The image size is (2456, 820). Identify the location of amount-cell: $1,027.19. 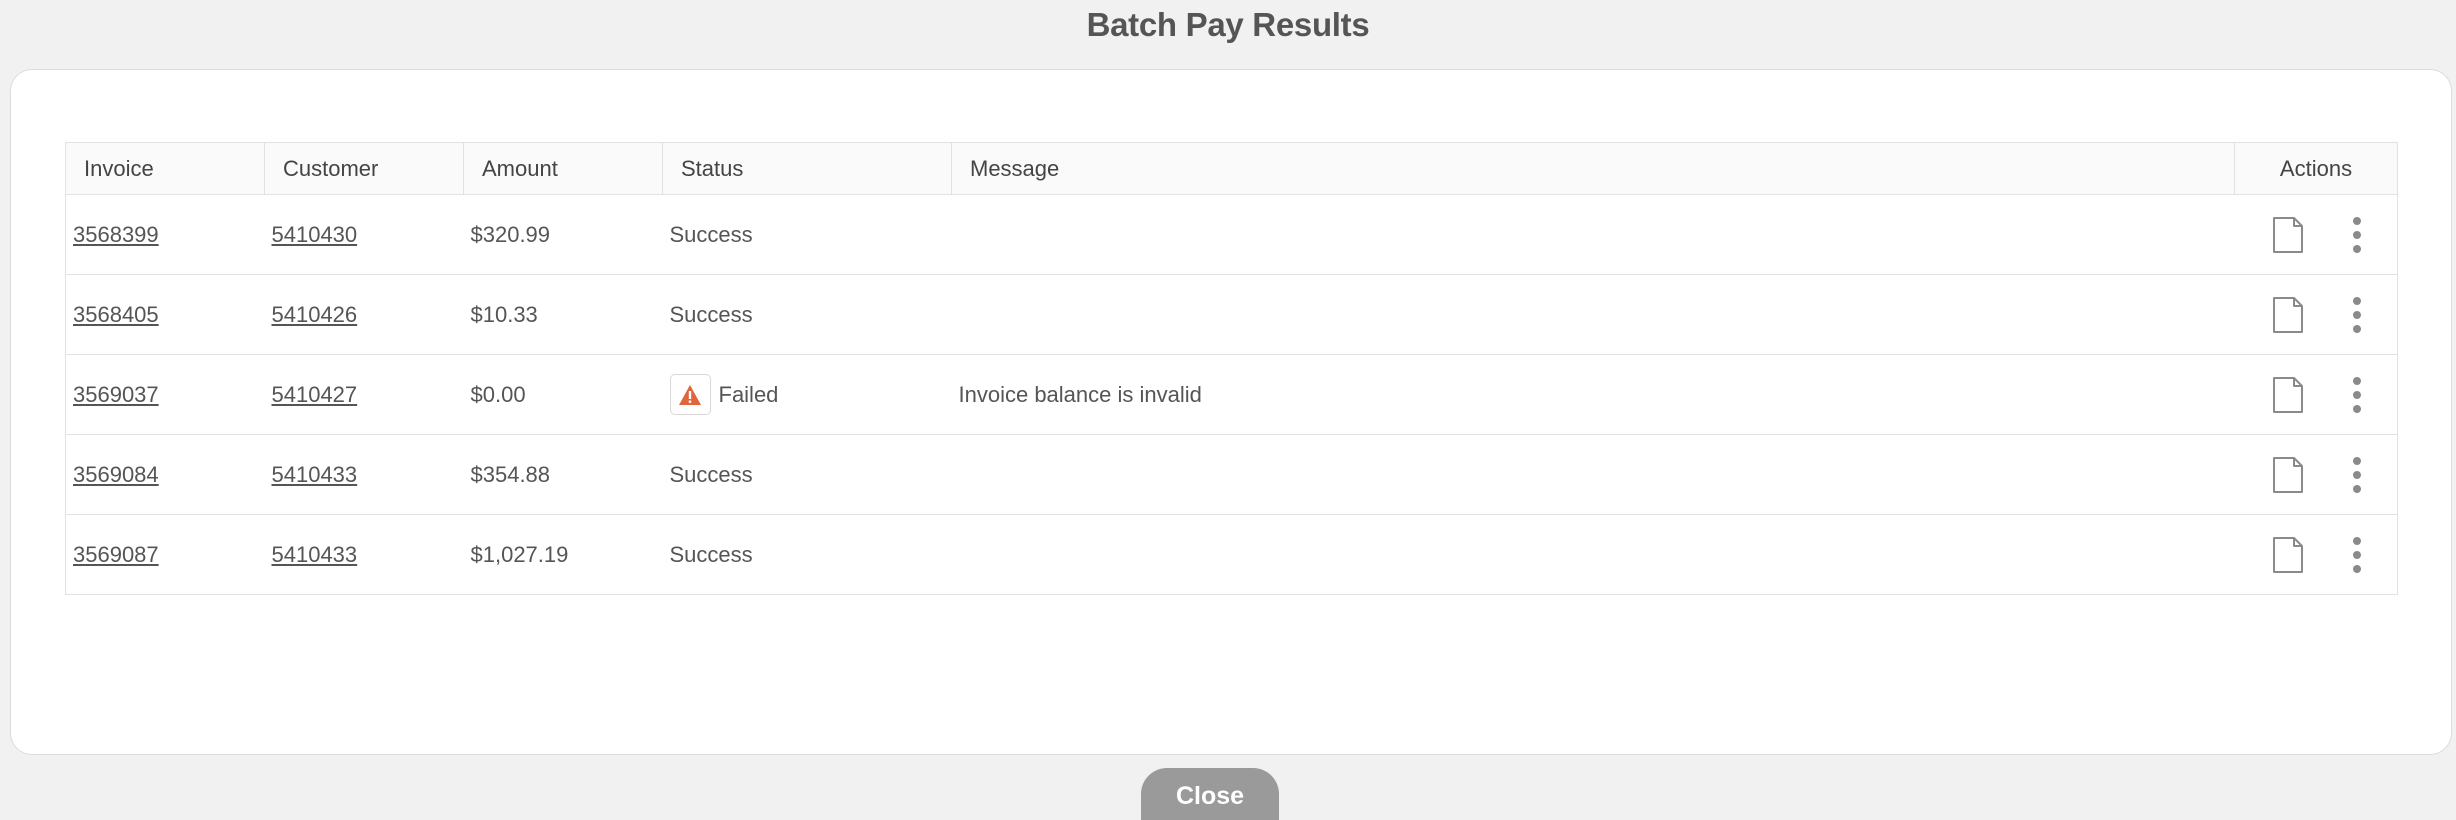
(563, 554).